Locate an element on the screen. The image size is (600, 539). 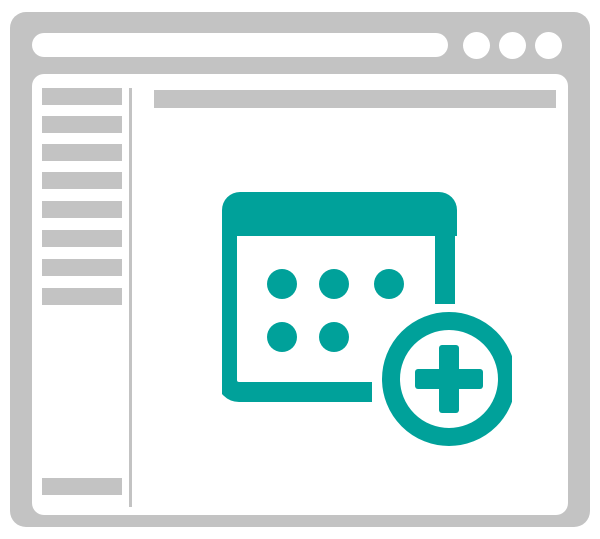
window-control-maximize is located at coordinates (512, 45).